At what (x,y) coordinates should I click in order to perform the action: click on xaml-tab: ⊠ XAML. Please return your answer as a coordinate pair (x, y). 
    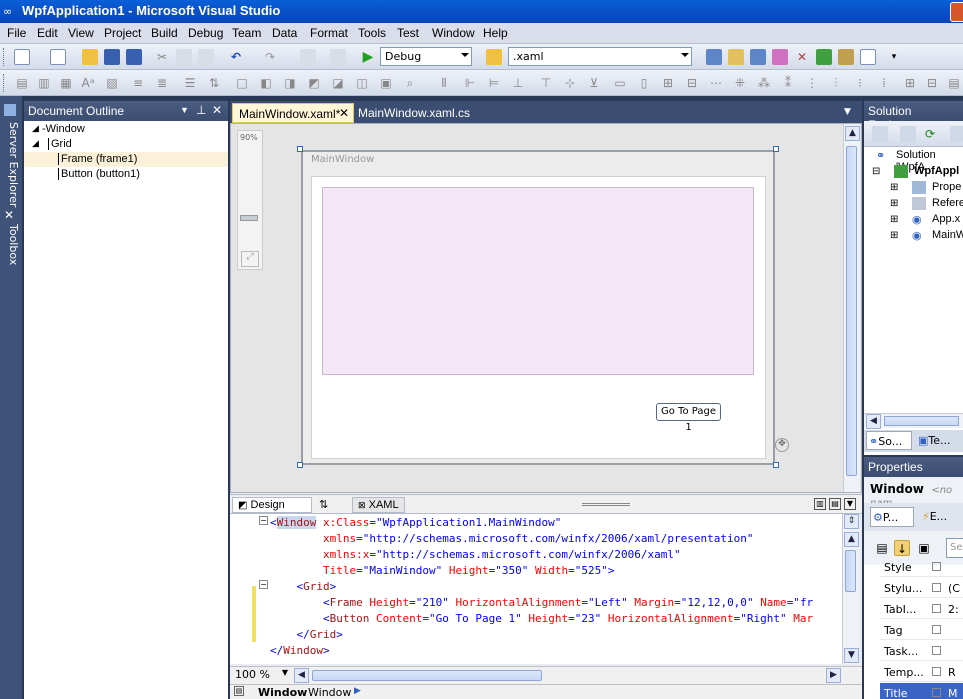
    Looking at the image, I should click on (378, 505).